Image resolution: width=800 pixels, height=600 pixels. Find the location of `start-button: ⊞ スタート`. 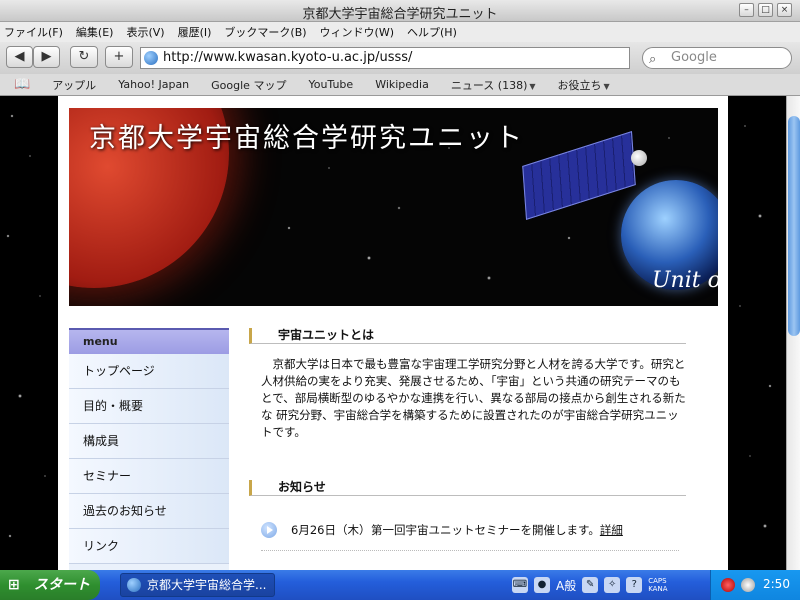

start-button: ⊞ スタート is located at coordinates (50, 585).